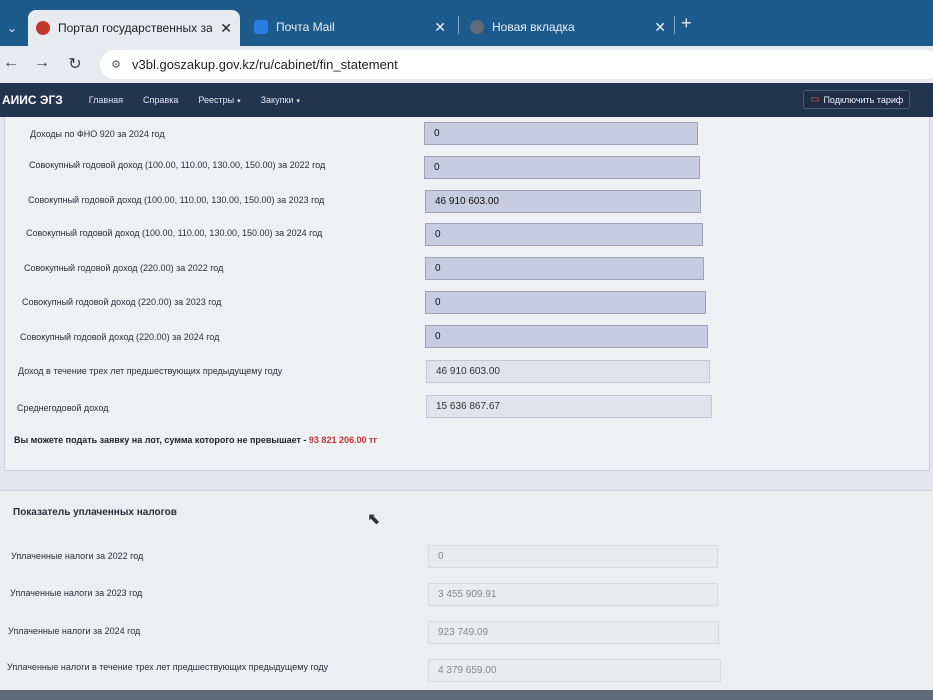 The image size is (933, 700). I want to click on mouse-pointer-icon: ⬉, so click(374, 519).